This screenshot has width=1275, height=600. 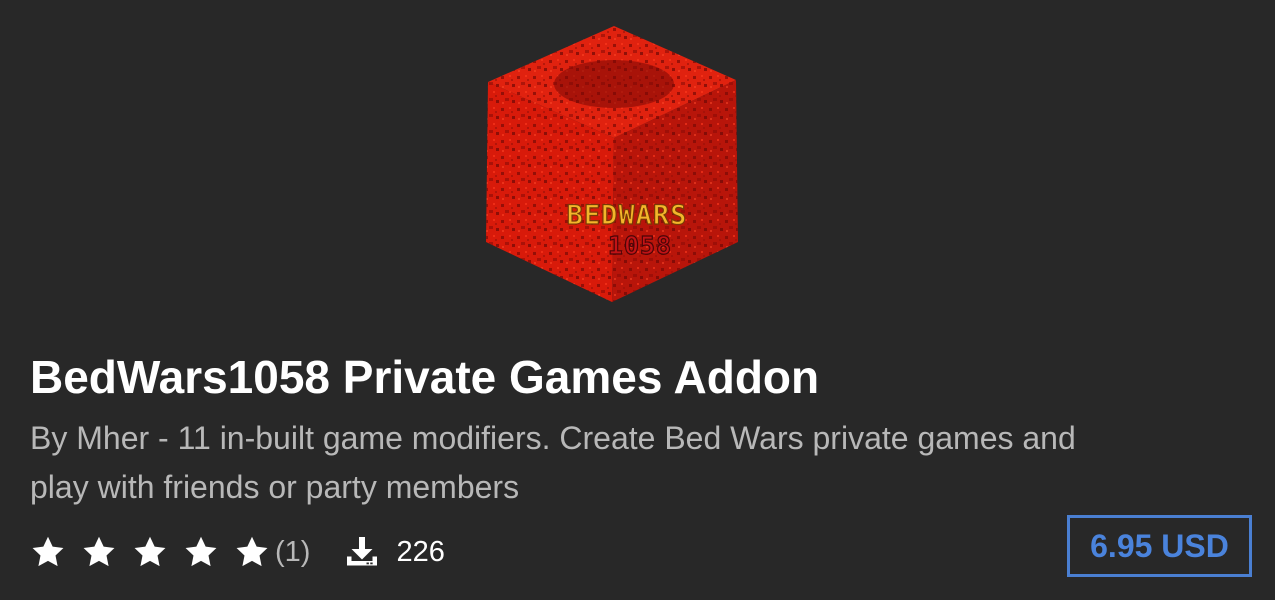 What do you see at coordinates (1159, 546) in the screenshot?
I see `price-button: 6.95 USD` at bounding box center [1159, 546].